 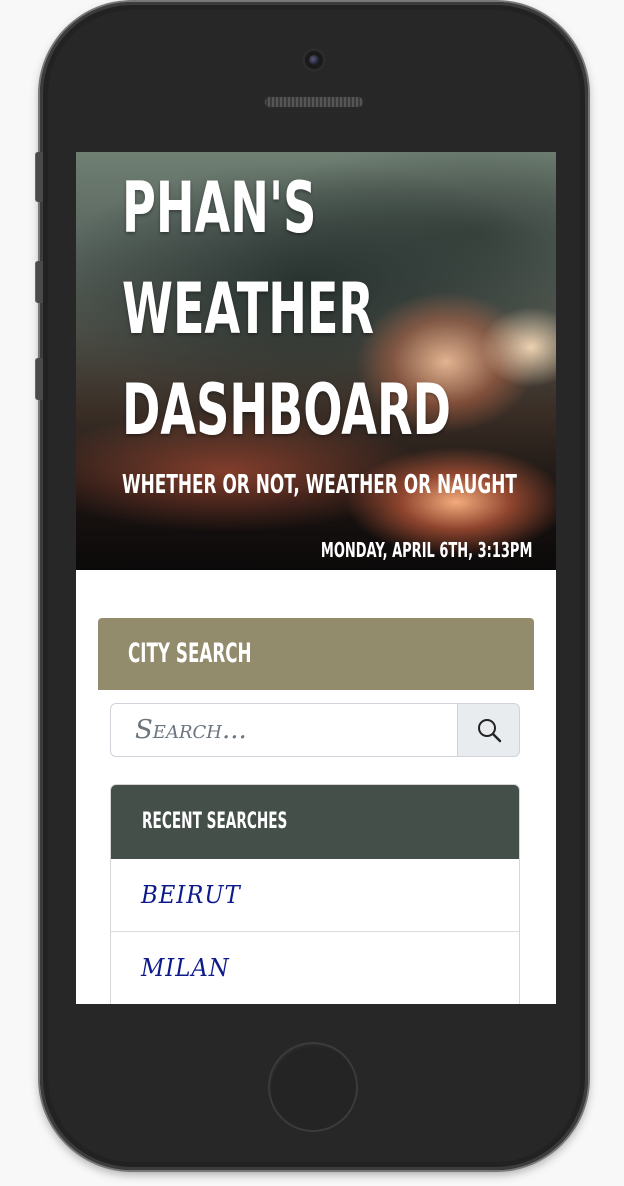 What do you see at coordinates (284, 730) in the screenshot?
I see `search-input` at bounding box center [284, 730].